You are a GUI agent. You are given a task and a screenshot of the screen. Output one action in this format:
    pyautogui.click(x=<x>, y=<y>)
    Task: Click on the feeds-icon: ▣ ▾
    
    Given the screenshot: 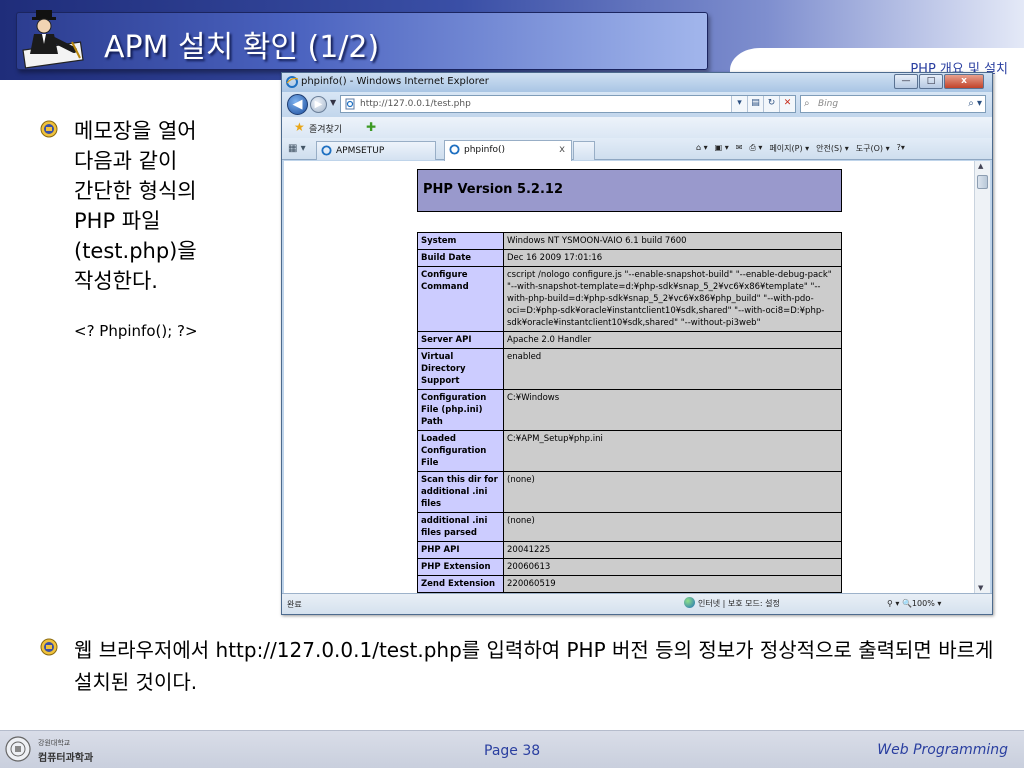 What is the action you would take?
    pyautogui.click(x=722, y=148)
    